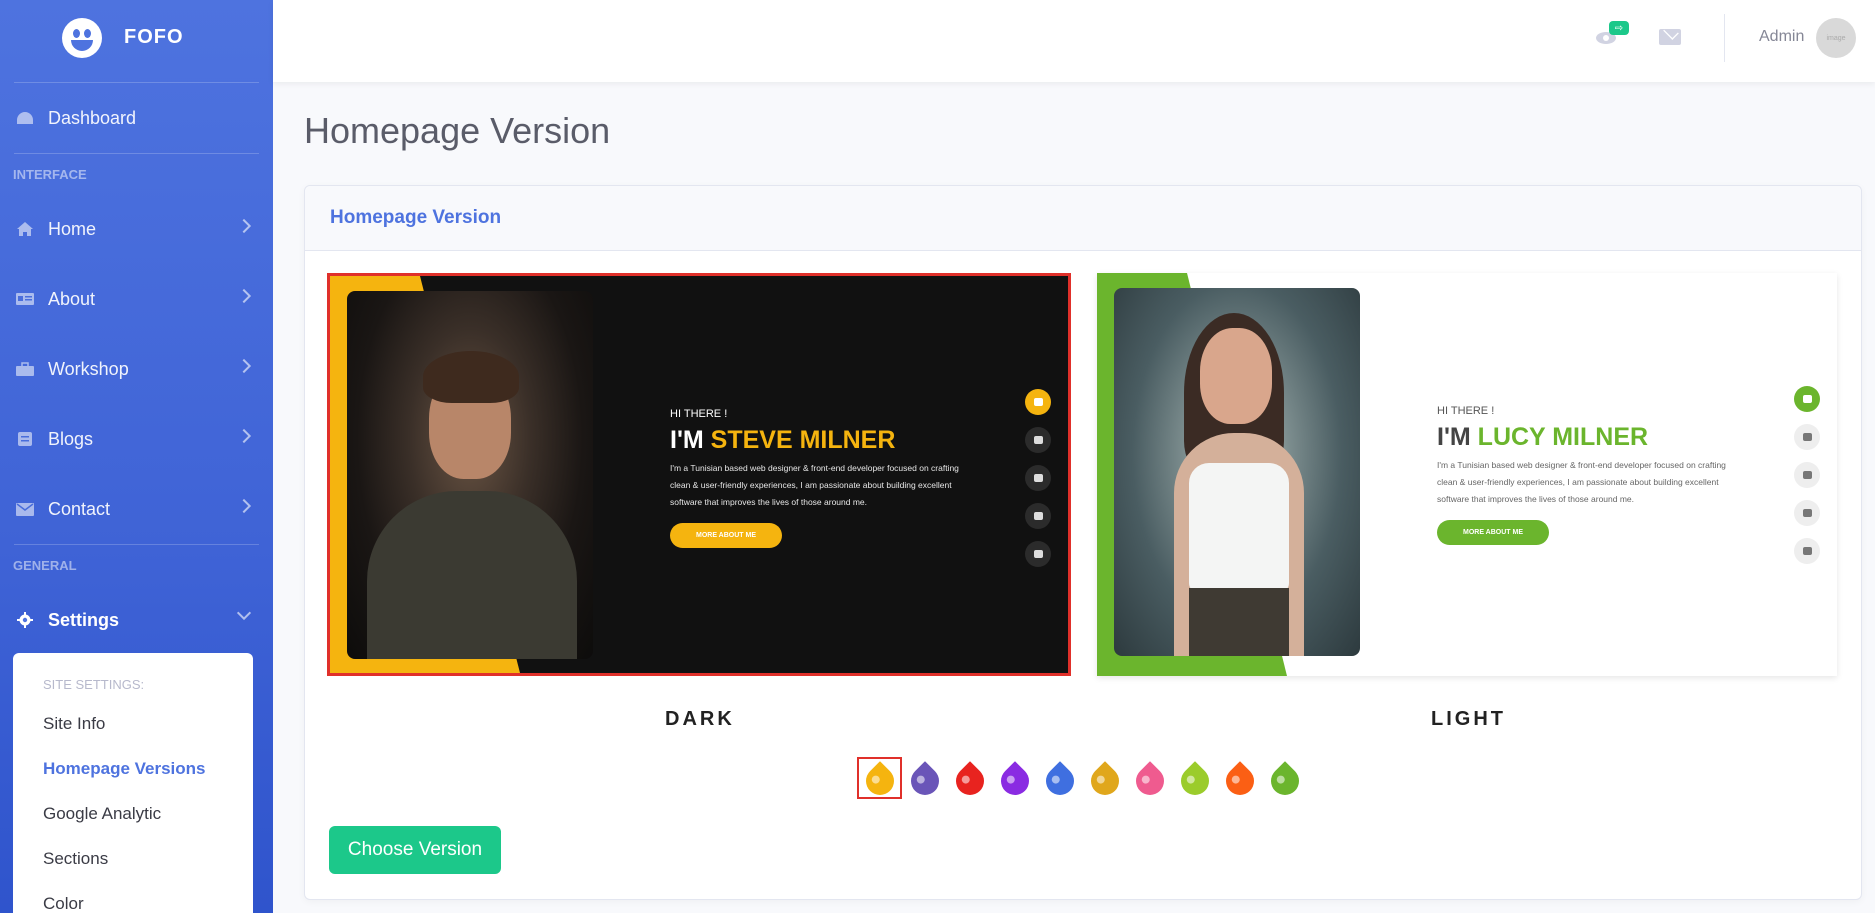  Describe the element at coordinates (84, 619) in the screenshot. I see `sidebar-item-label: Settings` at that location.